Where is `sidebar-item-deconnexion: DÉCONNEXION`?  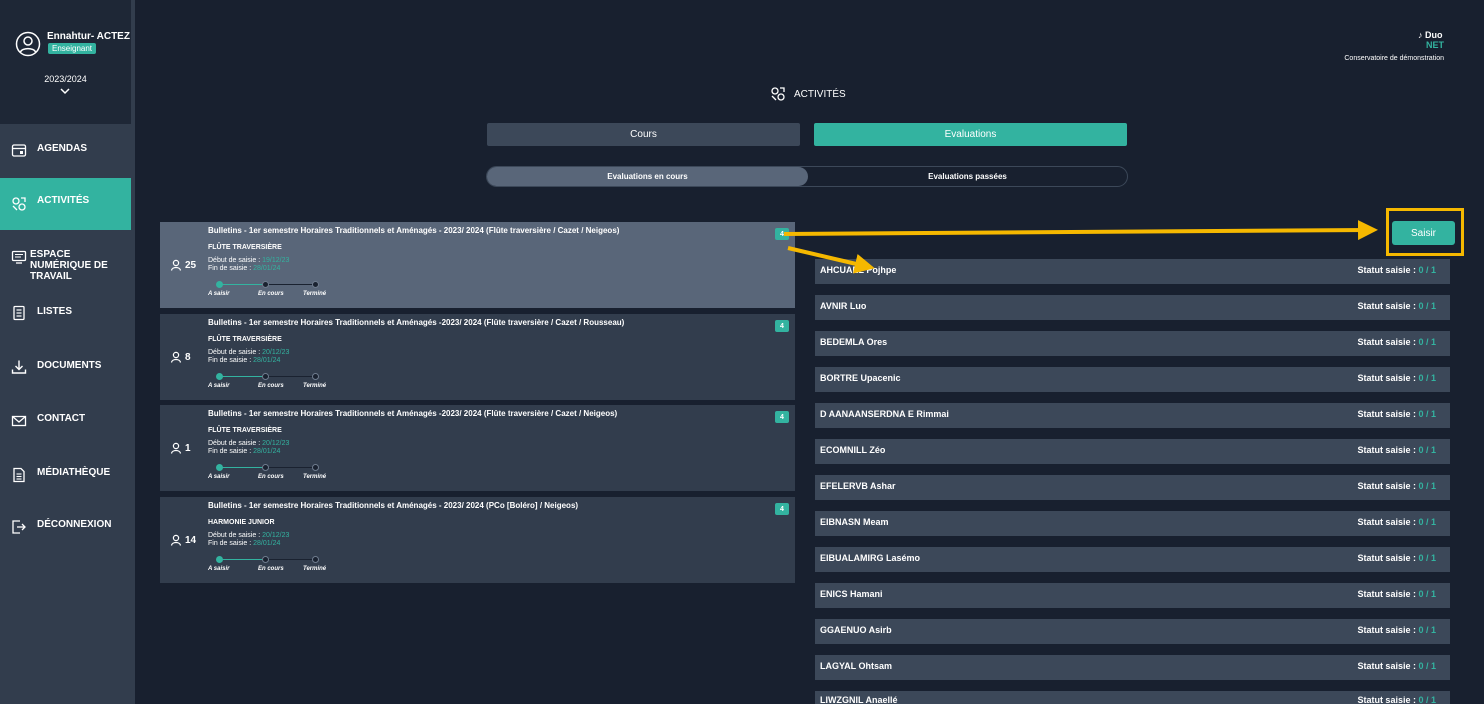
sidebar-item-deconnexion: DÉCONNEXION is located at coordinates (65, 526).